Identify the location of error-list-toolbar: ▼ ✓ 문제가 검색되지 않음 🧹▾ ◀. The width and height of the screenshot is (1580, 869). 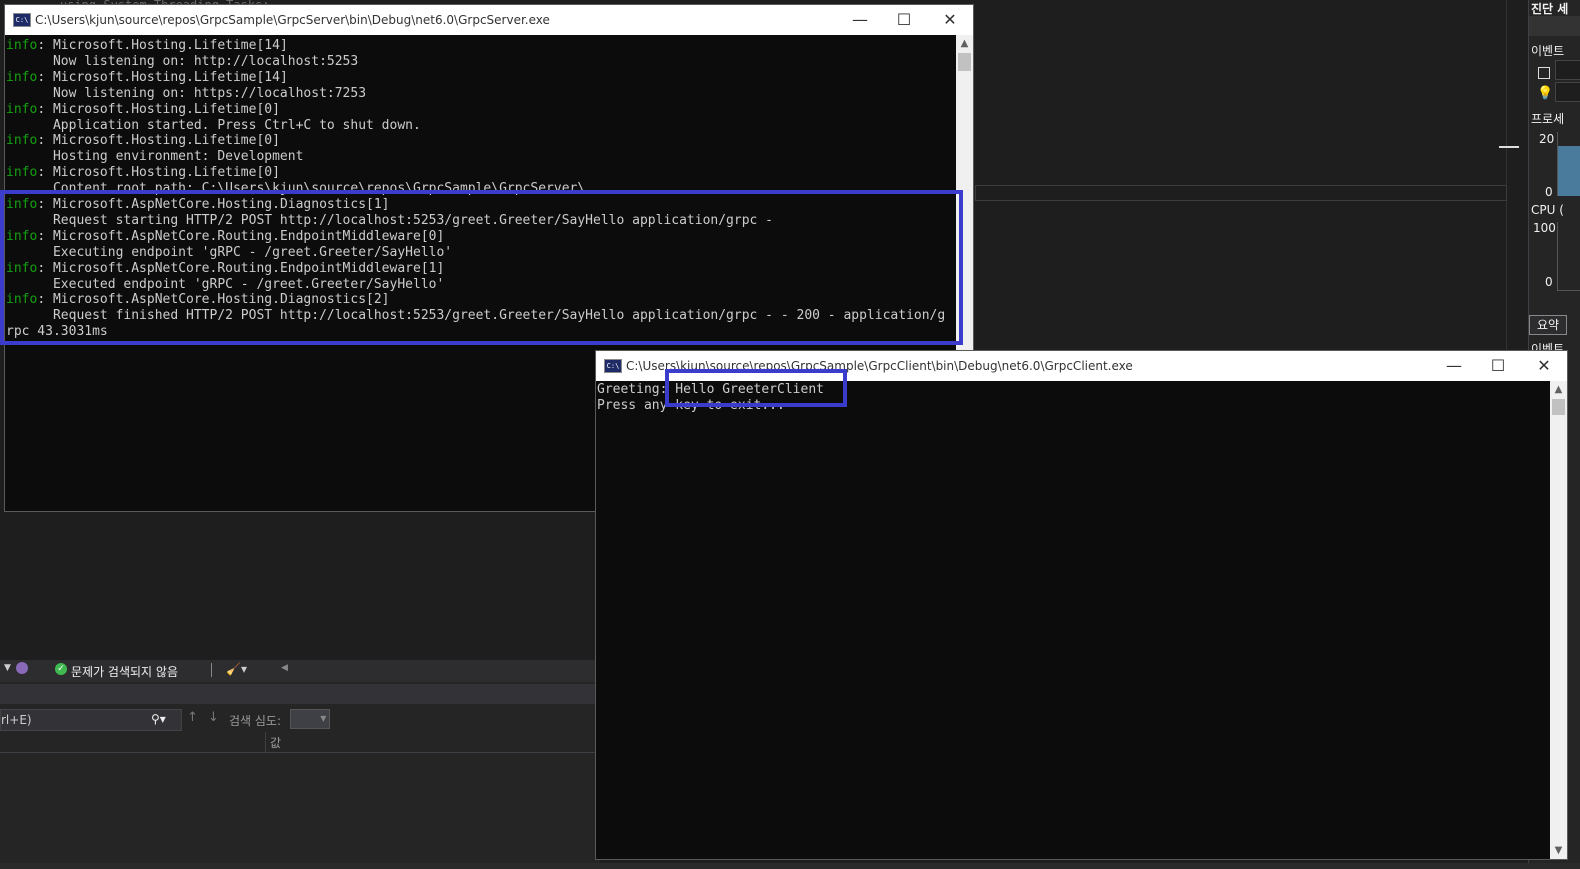
(300, 671).